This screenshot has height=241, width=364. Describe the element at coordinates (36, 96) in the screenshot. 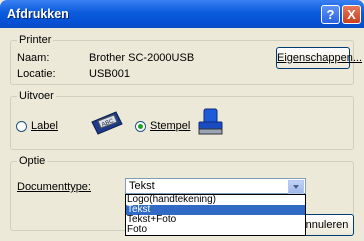

I see `output-legend: Uitvoer` at that location.